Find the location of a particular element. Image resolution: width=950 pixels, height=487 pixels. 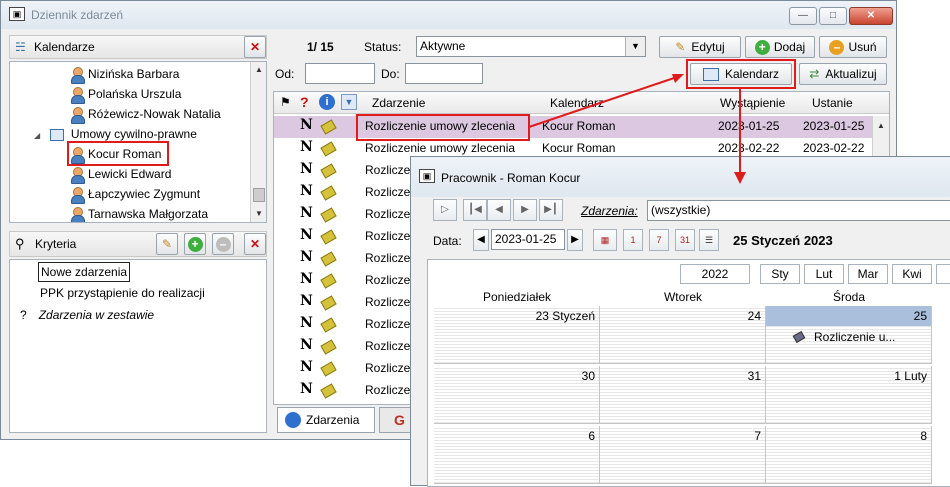

arrowhead-calendar-button is located at coordinates (678, 78).